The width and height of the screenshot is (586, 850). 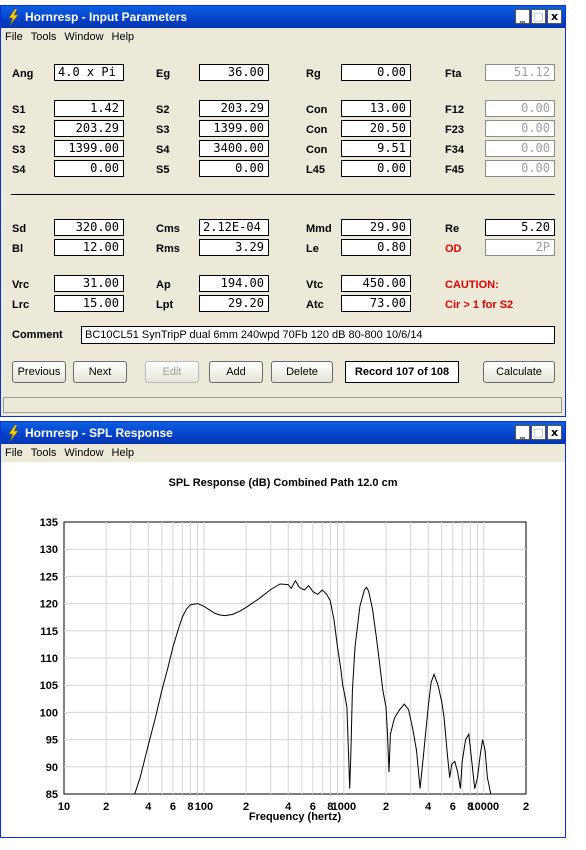 What do you see at coordinates (52, 768) in the screenshot?
I see `y-tick-label: 90` at bounding box center [52, 768].